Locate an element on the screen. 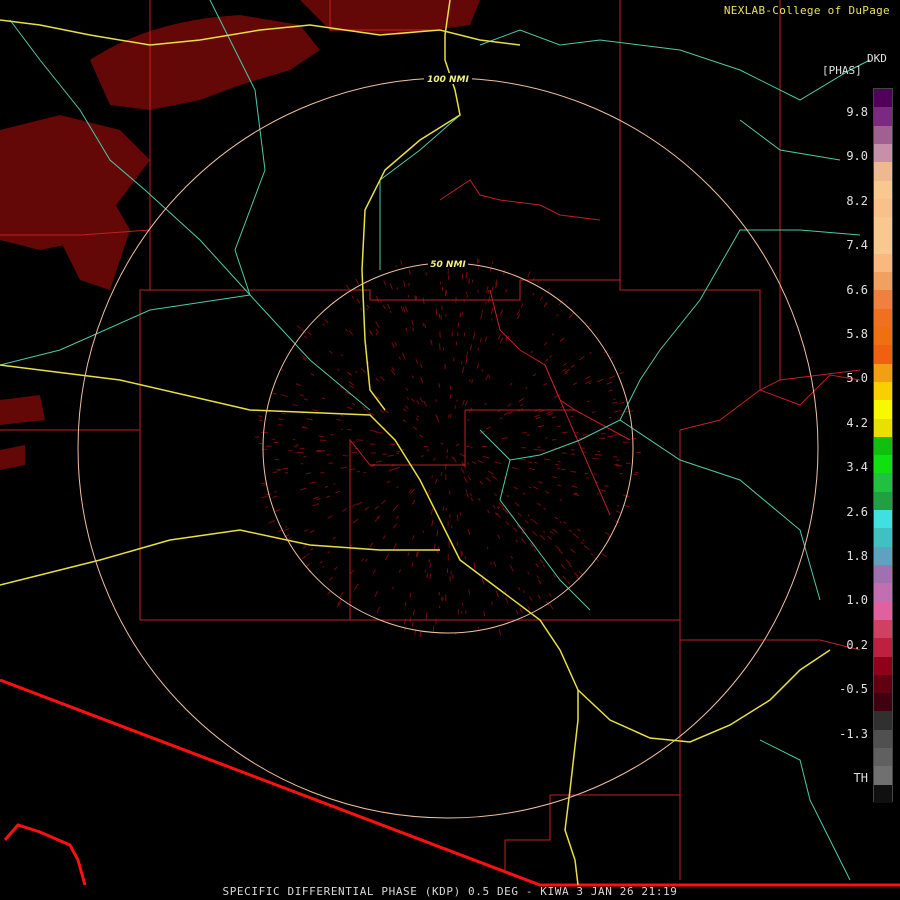 This screenshot has height=900, width=900. legend-tick: 3.4 is located at coordinates (857, 467).